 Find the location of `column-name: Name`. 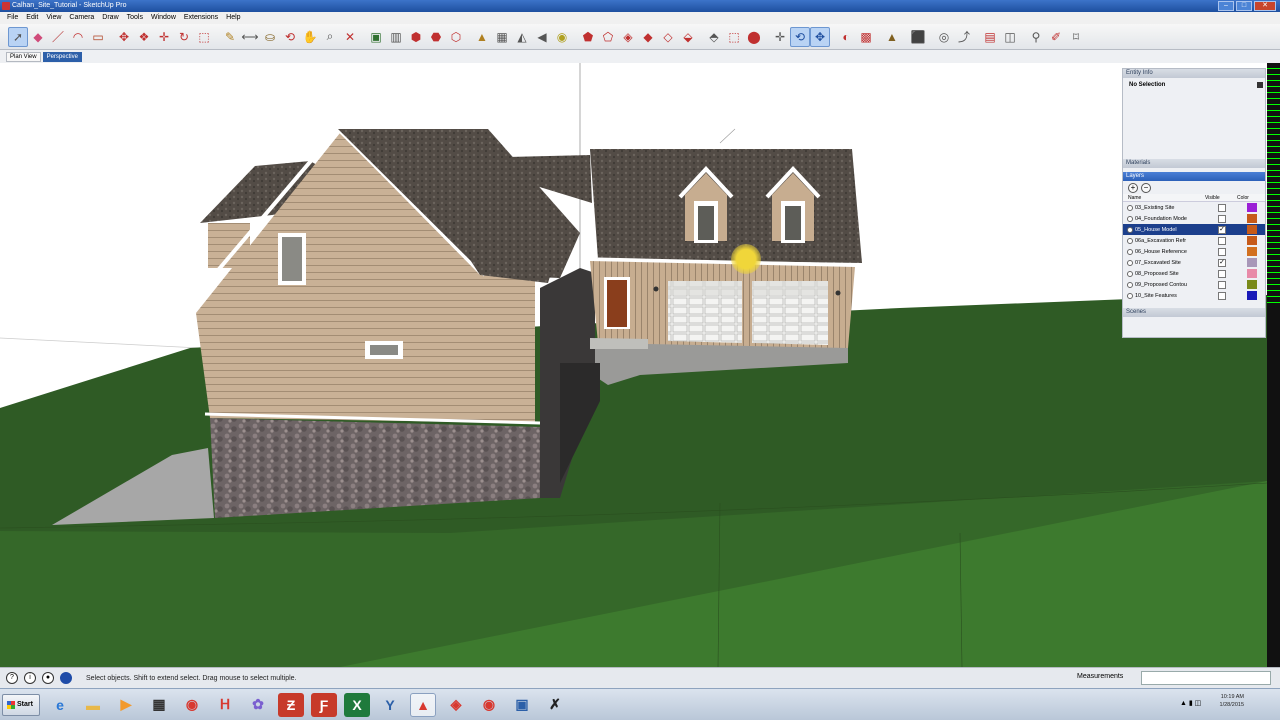

column-name: Name is located at coordinates (1164, 197).